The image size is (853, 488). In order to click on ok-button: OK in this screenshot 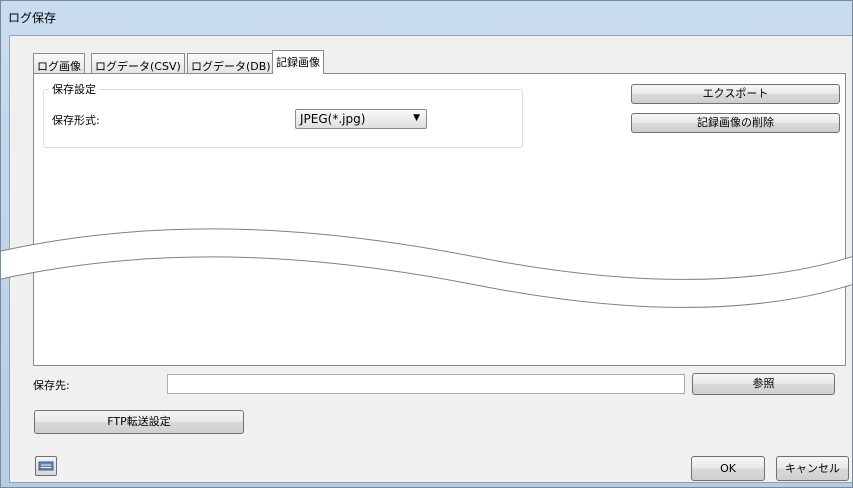, I will do `click(728, 468)`.